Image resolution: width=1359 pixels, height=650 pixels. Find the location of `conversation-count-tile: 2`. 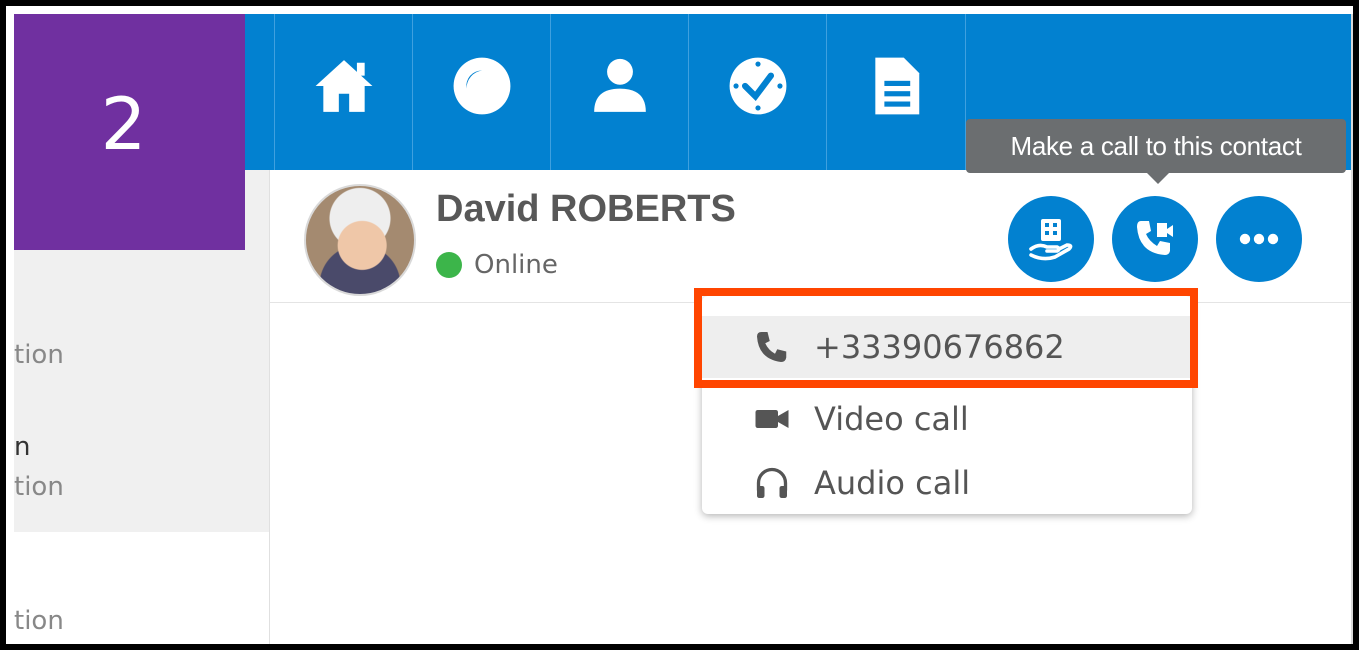

conversation-count-tile: 2 is located at coordinates (129, 132).